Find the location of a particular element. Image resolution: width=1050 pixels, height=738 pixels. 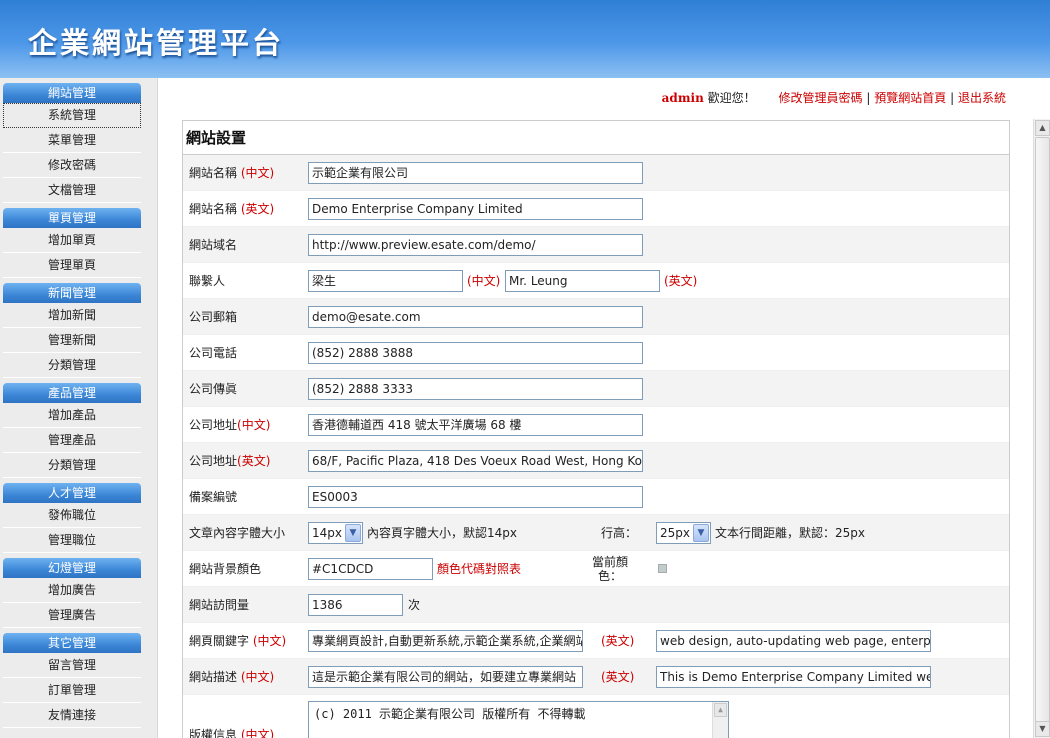

form-row-domain: 網站域名 http://www.preview.esate.com/demo/ is located at coordinates (596, 245).